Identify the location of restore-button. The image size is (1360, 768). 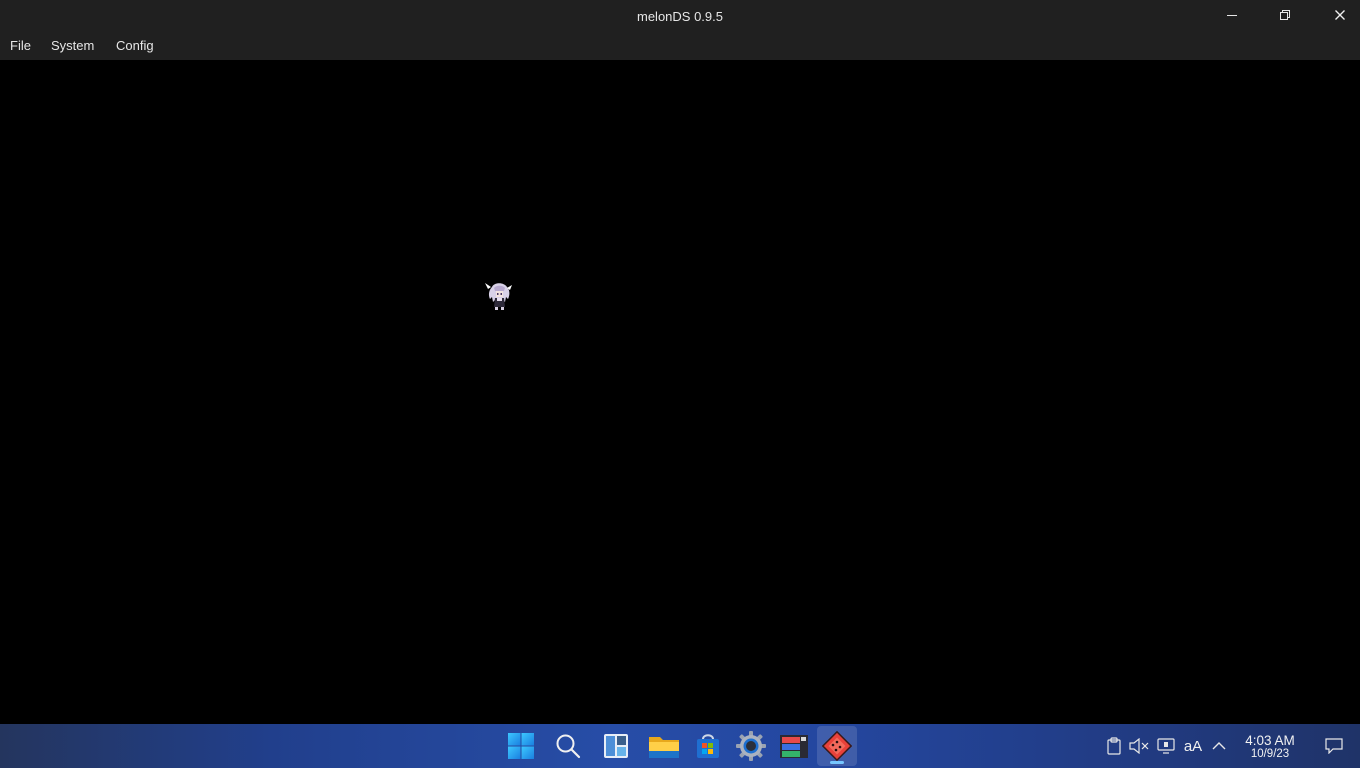
(1285, 15).